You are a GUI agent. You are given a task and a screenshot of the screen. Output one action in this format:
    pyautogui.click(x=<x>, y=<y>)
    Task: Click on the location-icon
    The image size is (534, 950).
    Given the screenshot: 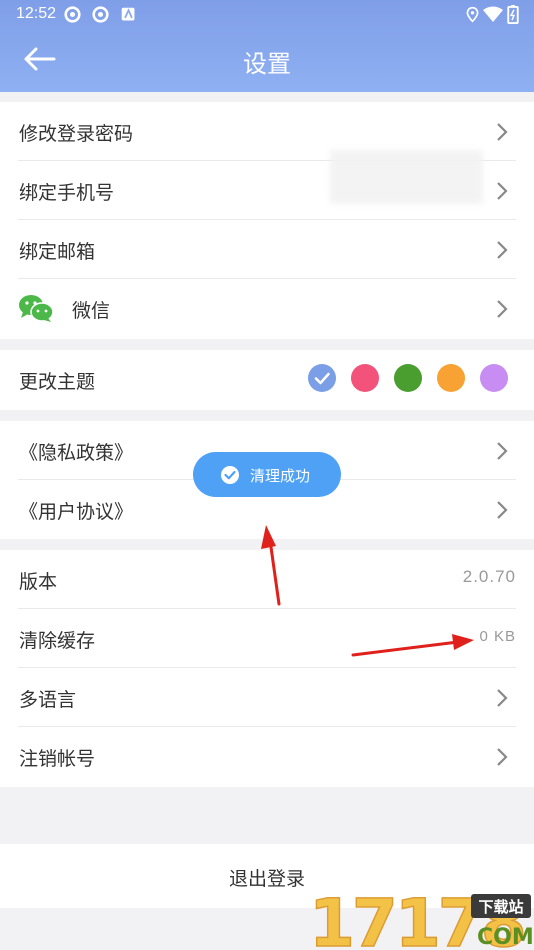 What is the action you would take?
    pyautogui.click(x=472, y=14)
    